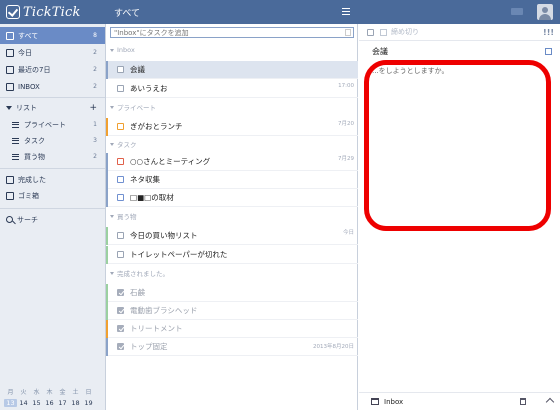 The image size is (560, 410). I want to click on detail-checkbox, so click(370, 32).